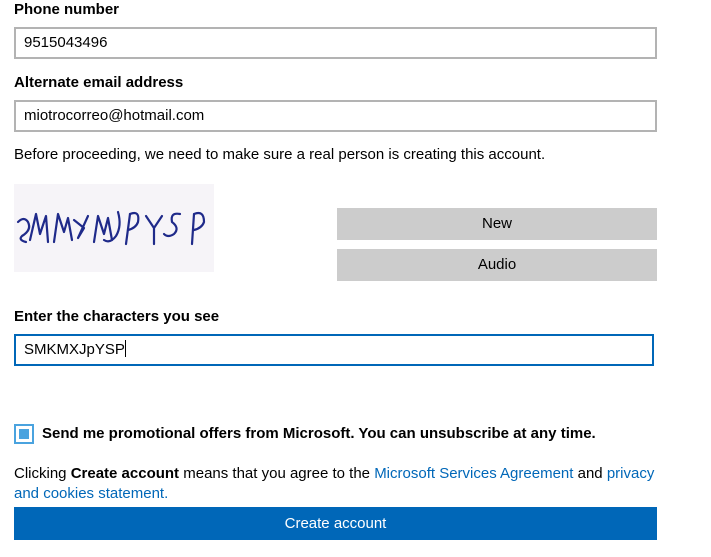 This screenshot has height=557, width=711. I want to click on create-account-button: Create account, so click(335, 523).